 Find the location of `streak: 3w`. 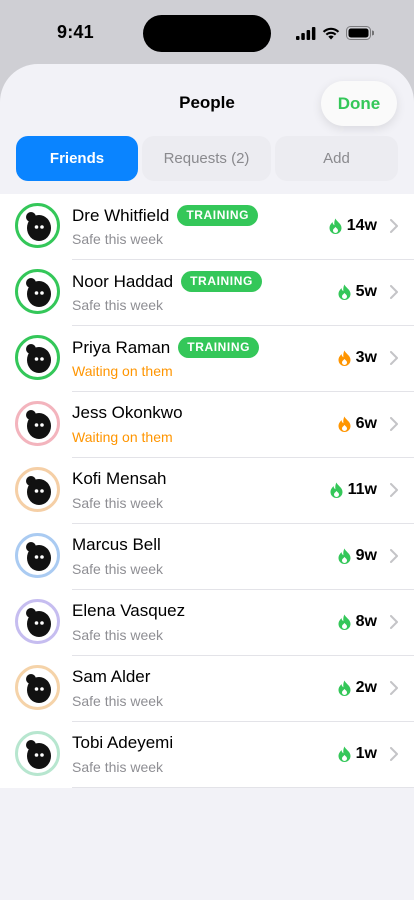

streak: 3w is located at coordinates (357, 358).